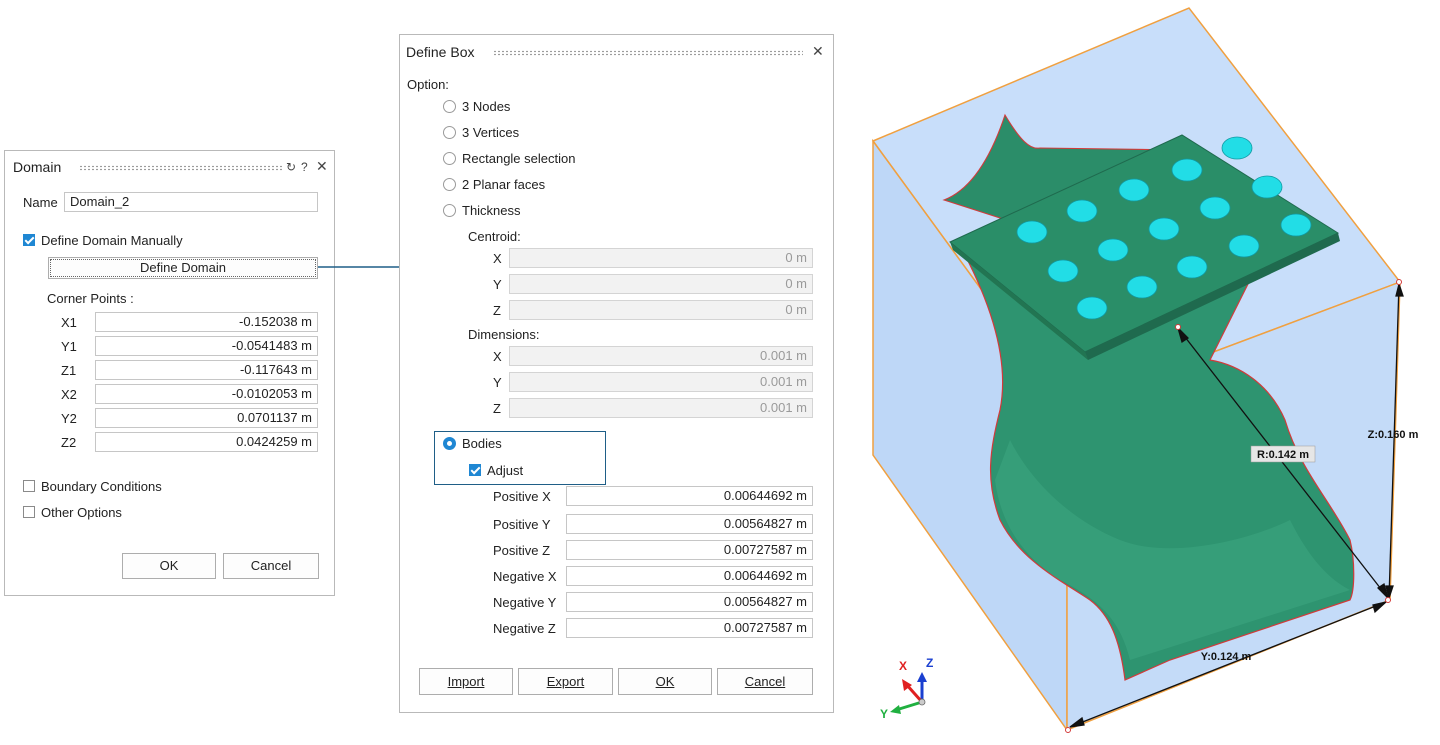 The width and height of the screenshot is (1440, 745). What do you see at coordinates (482, 443) in the screenshot?
I see `bodies-label: Bodies` at bounding box center [482, 443].